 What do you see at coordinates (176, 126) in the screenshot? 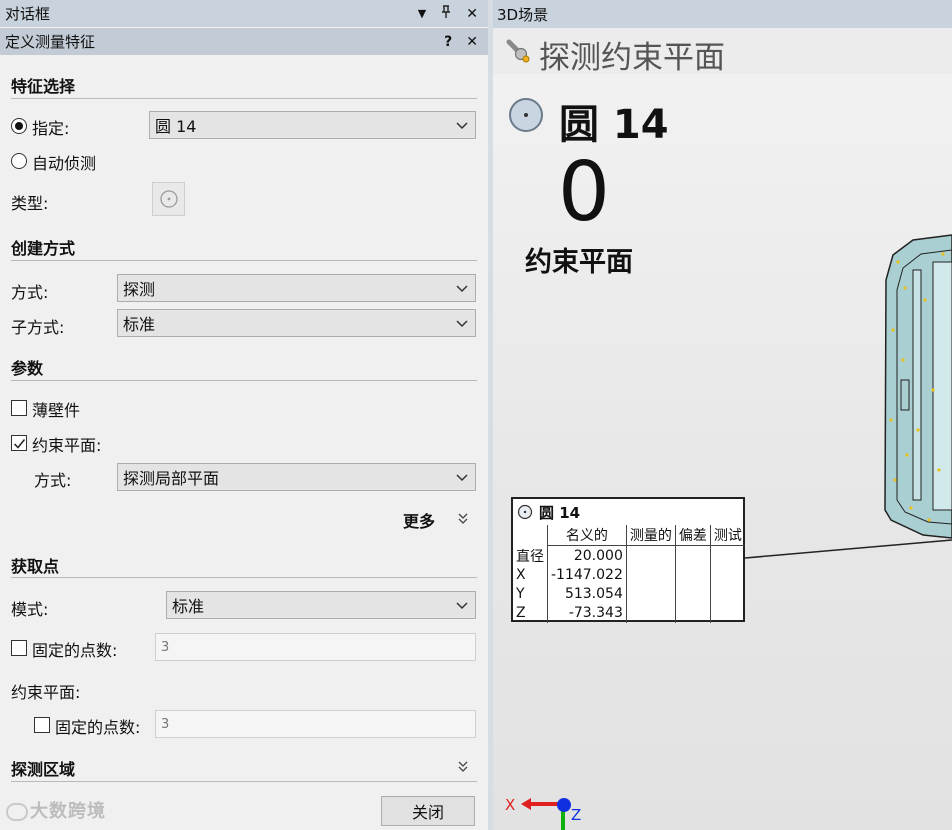
I see `feature-select-value: 圆 14` at bounding box center [176, 126].